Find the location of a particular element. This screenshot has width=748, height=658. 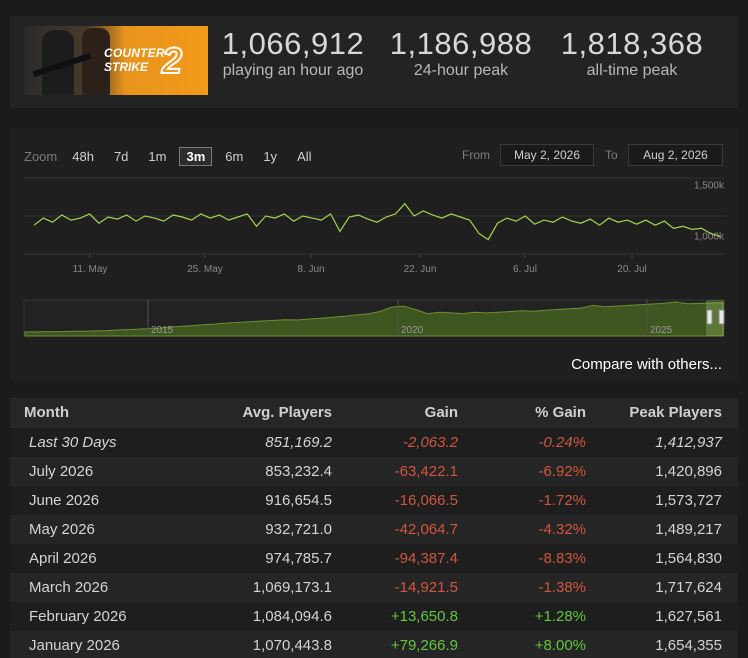

avg-players-cell: 916,654.5 is located at coordinates (298, 500).